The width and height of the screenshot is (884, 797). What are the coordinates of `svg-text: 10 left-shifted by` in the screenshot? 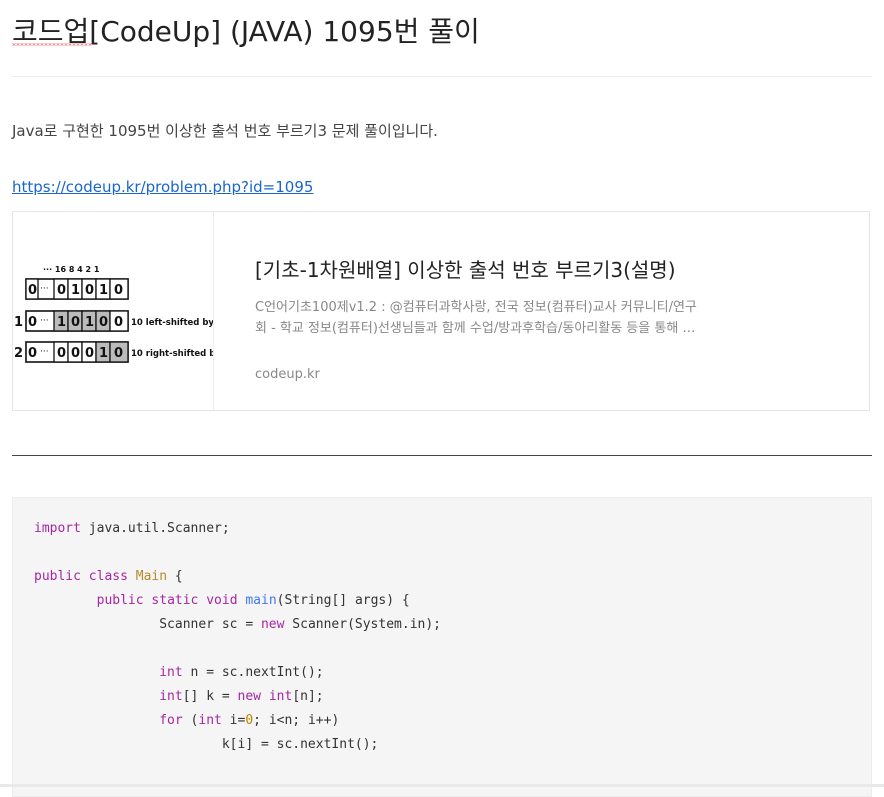 It's located at (172, 323).